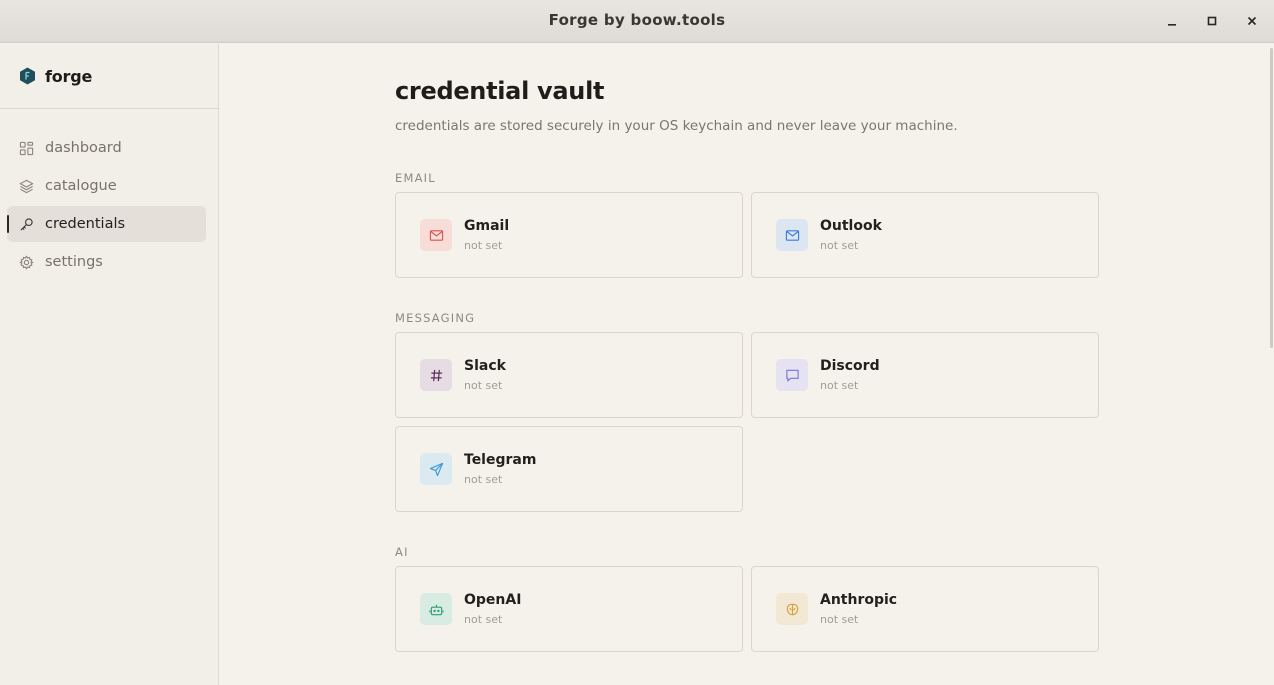 This screenshot has height=685, width=1274. What do you see at coordinates (851, 226) in the screenshot?
I see `credential-name: Outlook` at bounding box center [851, 226].